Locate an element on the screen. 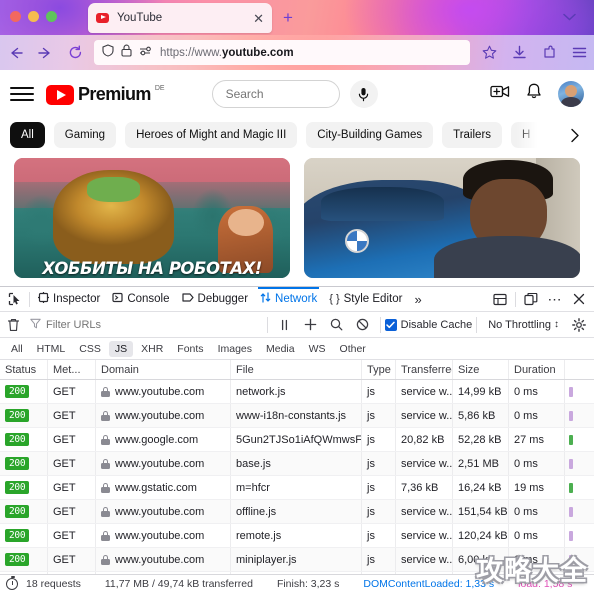  browser-tab-youtube: YouTube ✕ is located at coordinates (180, 18).